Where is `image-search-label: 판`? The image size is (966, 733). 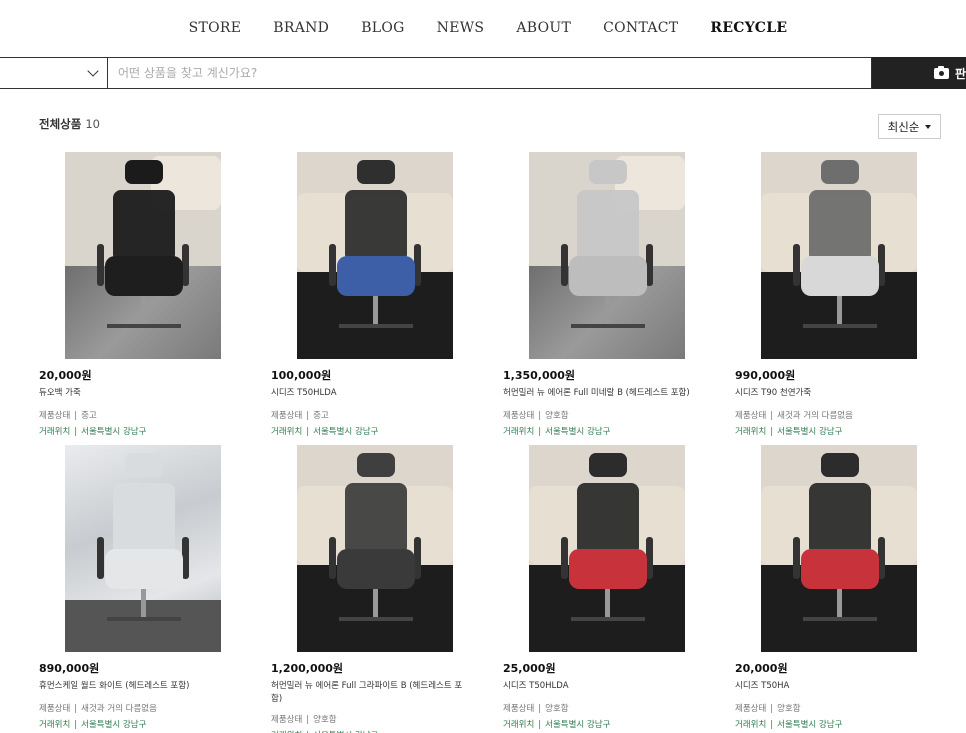 image-search-label: 판 is located at coordinates (960, 73).